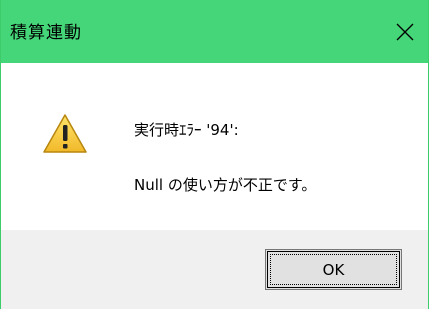  What do you see at coordinates (46, 33) in the screenshot?
I see `window-title: 積算連動` at bounding box center [46, 33].